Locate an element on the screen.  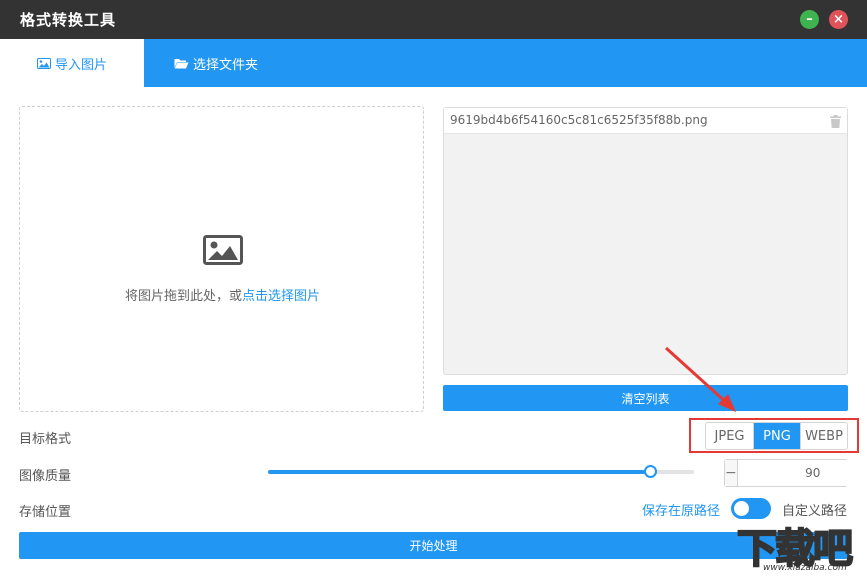
start-processing-button: 开始处理 is located at coordinates (433, 545).